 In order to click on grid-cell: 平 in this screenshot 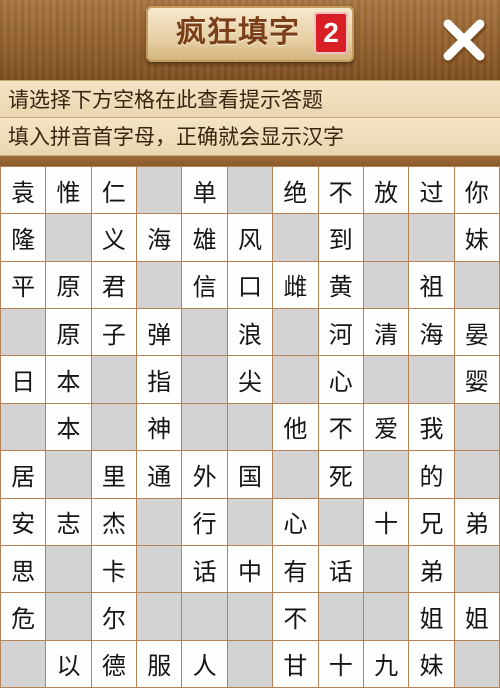, I will do `click(23, 285)`.